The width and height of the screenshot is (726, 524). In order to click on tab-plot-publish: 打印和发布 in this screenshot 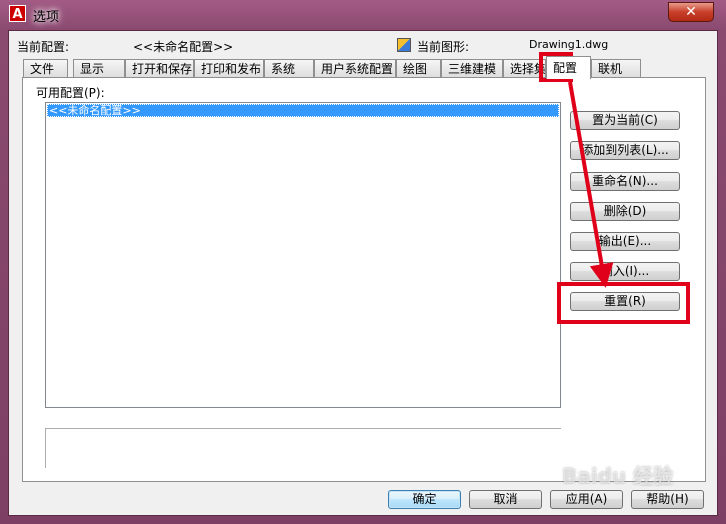, I will do `click(229, 68)`.